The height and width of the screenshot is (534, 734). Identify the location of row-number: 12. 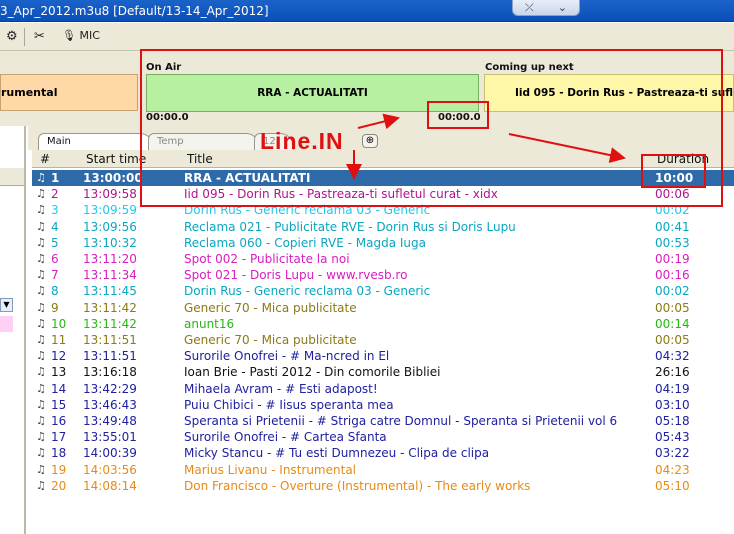
(59, 356).